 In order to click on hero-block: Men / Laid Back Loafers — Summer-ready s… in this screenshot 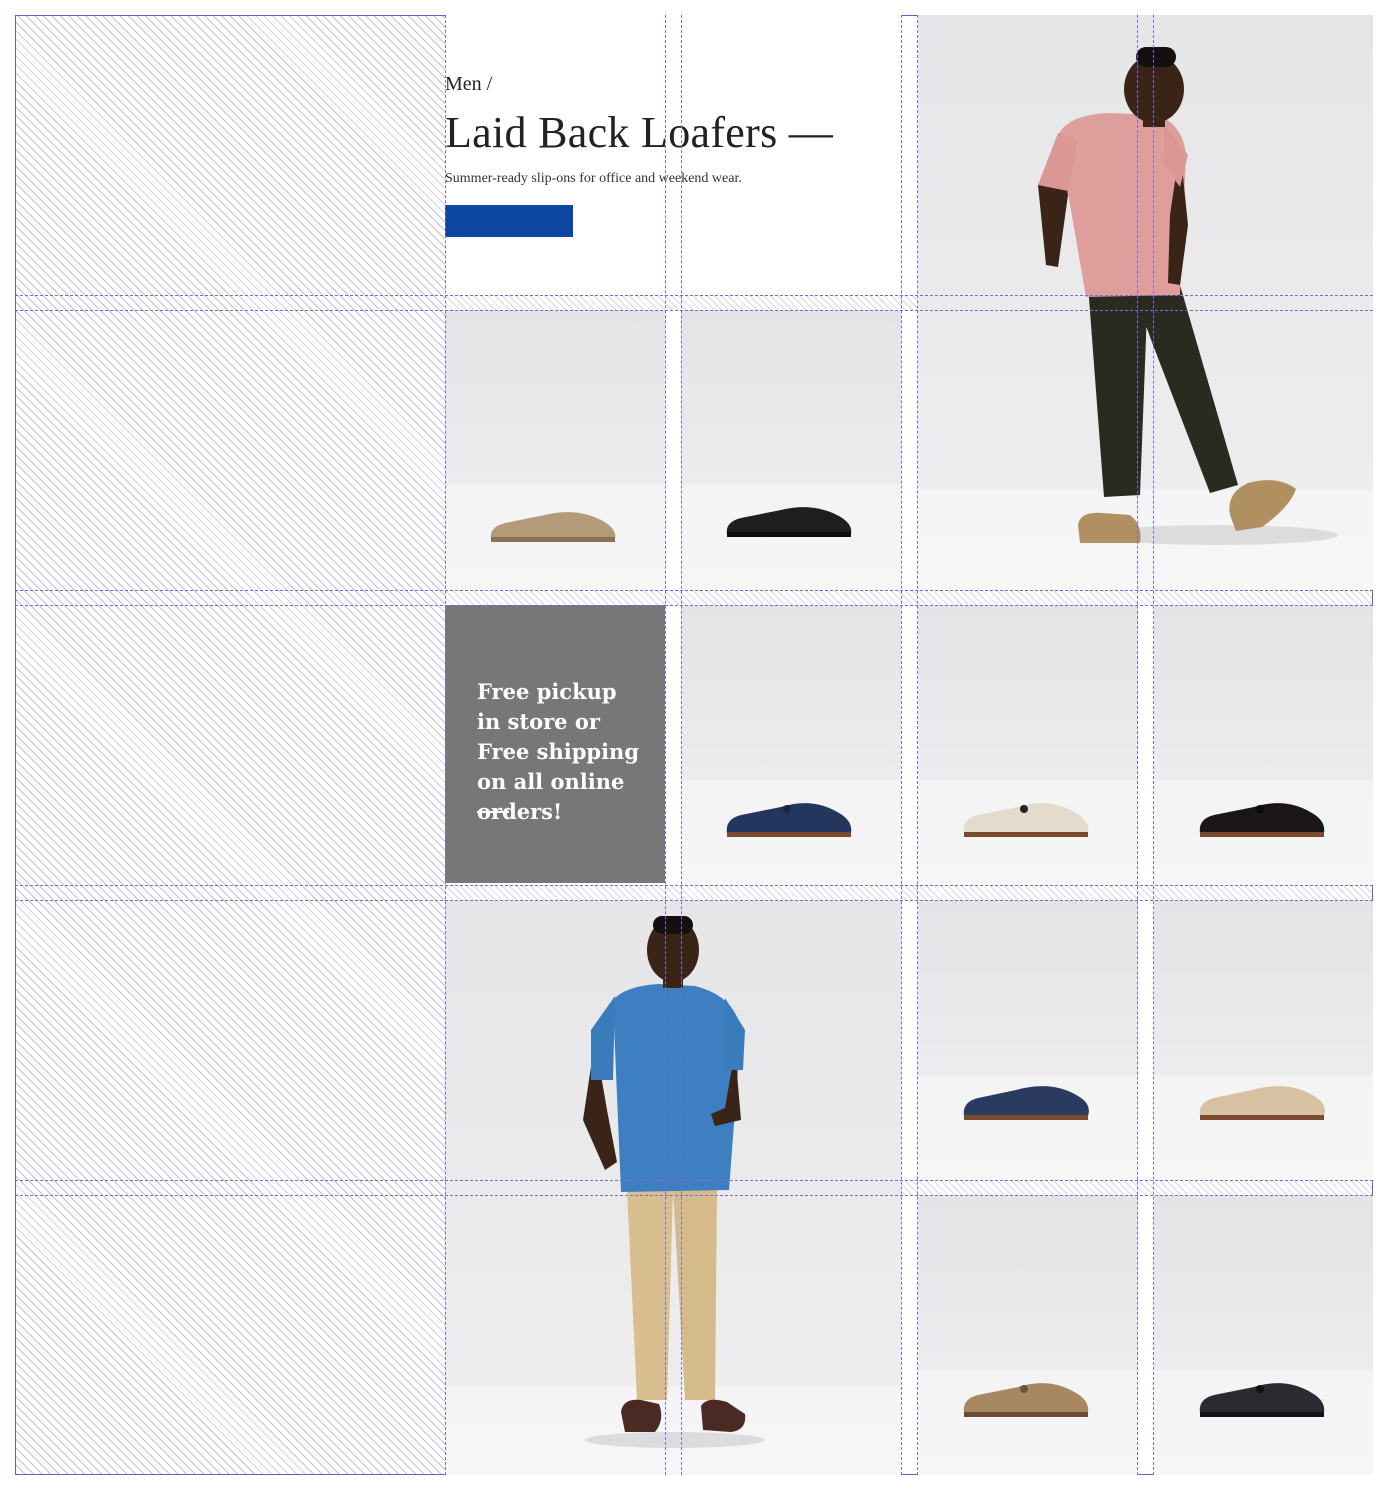, I will do `click(673, 155)`.